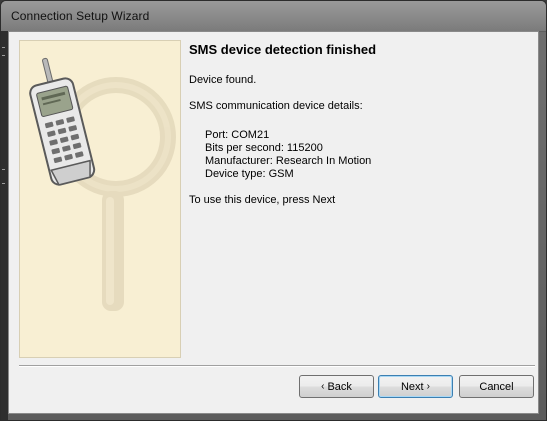 This screenshot has width=547, height=421. I want to click on details-label: SMS communication device details:, so click(276, 106).